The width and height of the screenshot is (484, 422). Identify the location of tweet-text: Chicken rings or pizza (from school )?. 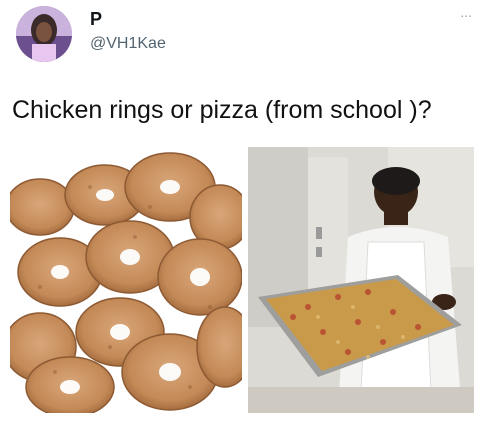
(222, 110).